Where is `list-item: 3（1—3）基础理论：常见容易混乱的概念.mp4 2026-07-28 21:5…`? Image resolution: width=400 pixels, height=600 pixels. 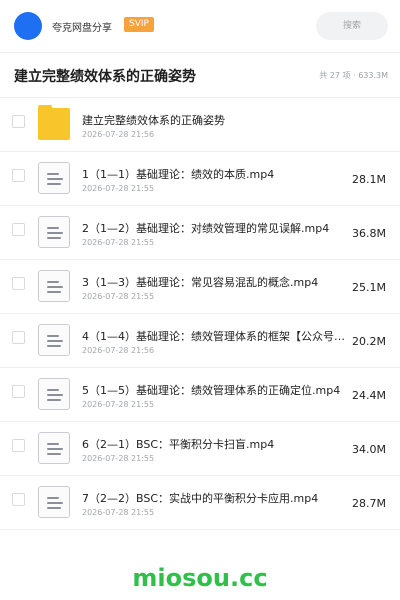
list-item: 3（1—3）基础理论：常见容易混乱的概念.mp4 2026-07-28 21:5… is located at coordinates (200, 287).